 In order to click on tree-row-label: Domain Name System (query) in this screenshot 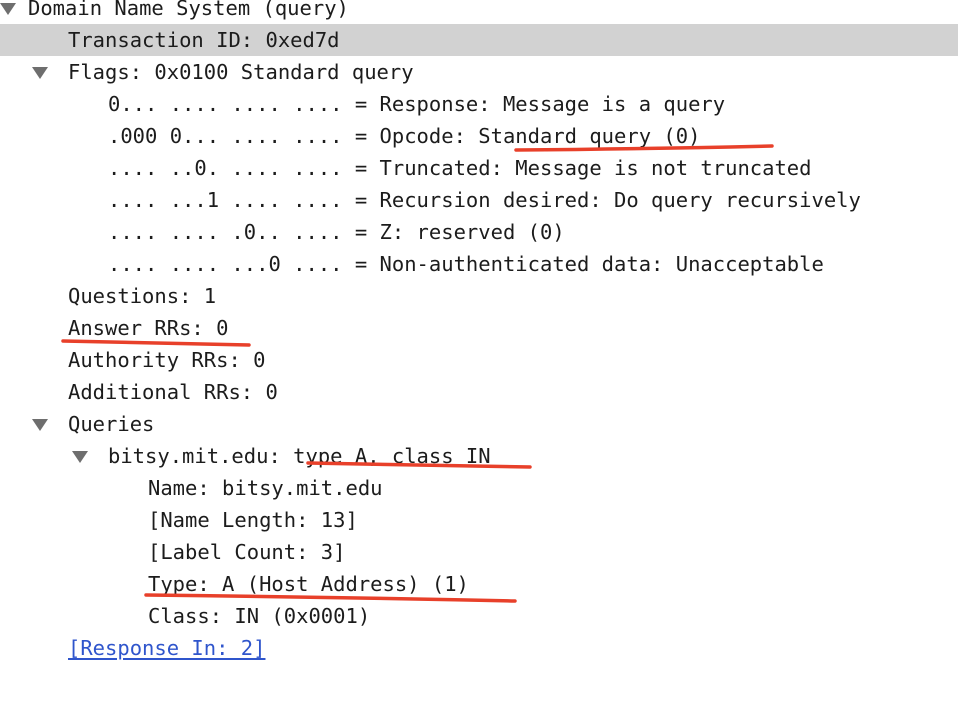, I will do `click(188, 10)`.